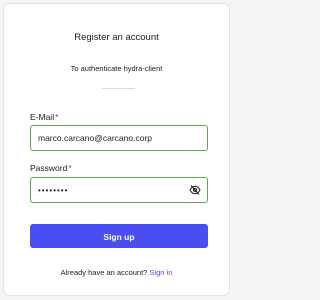  Describe the element at coordinates (160, 272) in the screenshot. I see `sign-in-link: Sign in` at that location.